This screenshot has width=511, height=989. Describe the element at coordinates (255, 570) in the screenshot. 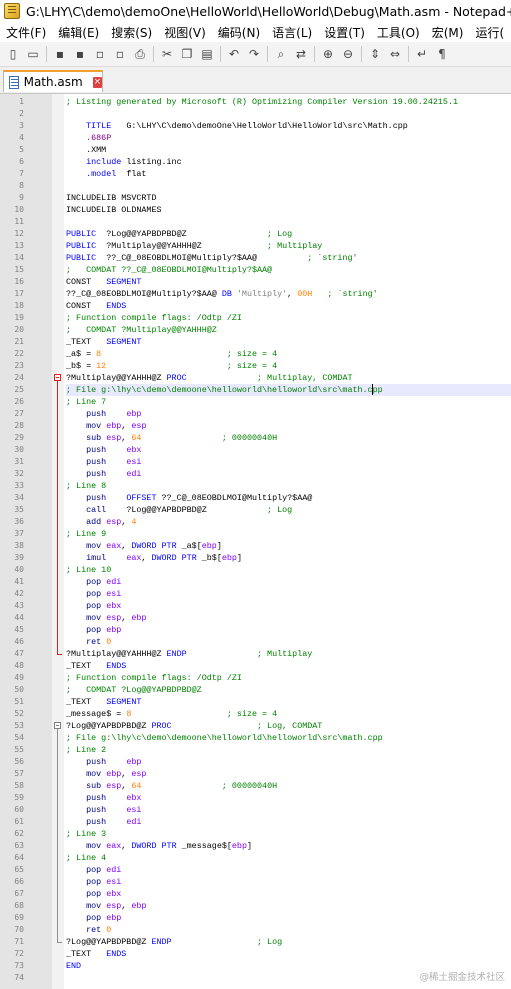

I see `code-line: 40 ; Line 10` at that location.